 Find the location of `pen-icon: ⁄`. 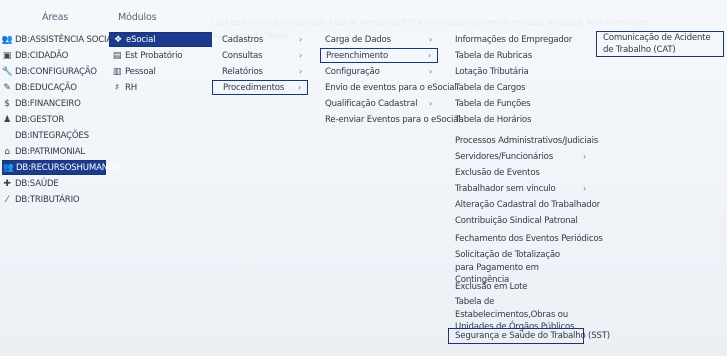

pen-icon: ⁄ is located at coordinates (7, 199).